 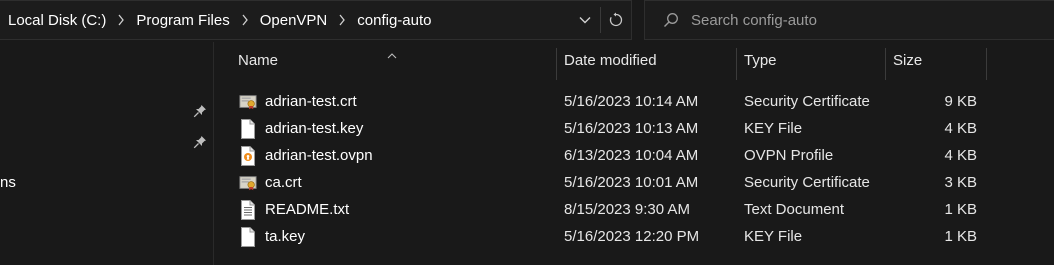 I want to click on file-date: 5/16/2023 10:13 AM, so click(x=631, y=128).